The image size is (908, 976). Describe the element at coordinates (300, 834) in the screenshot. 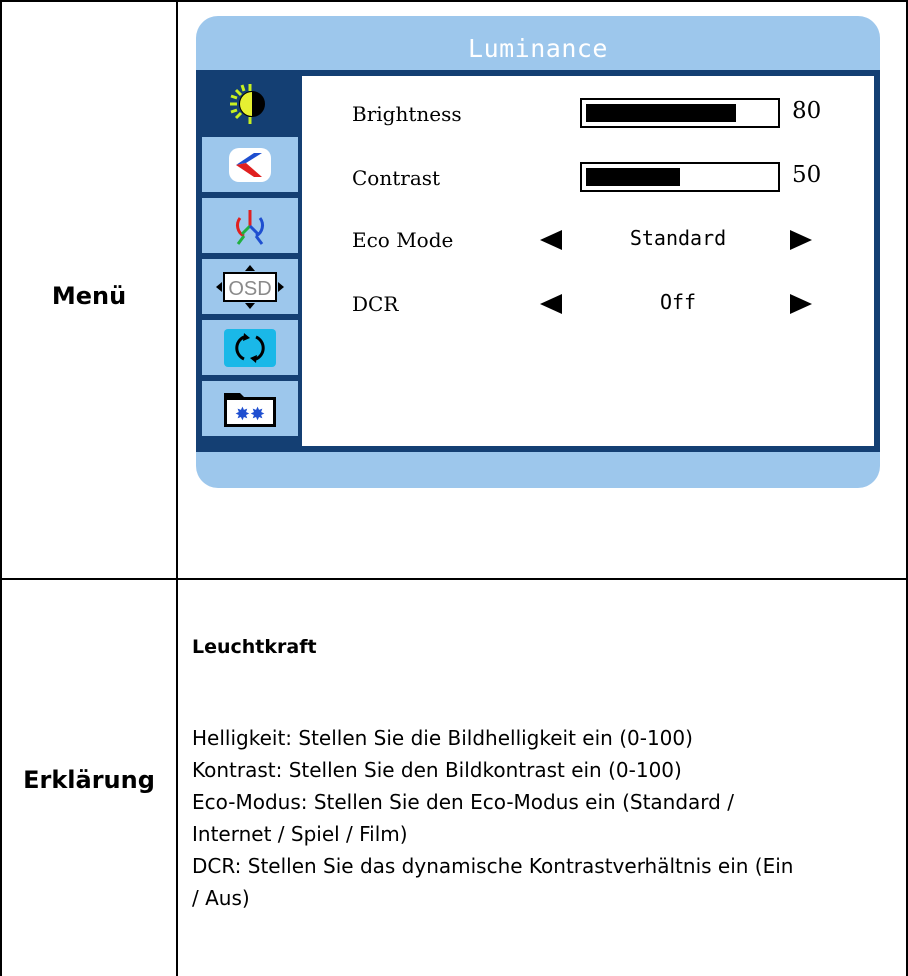

I see `explanation-line: Internet / Spiel / Film)` at that location.